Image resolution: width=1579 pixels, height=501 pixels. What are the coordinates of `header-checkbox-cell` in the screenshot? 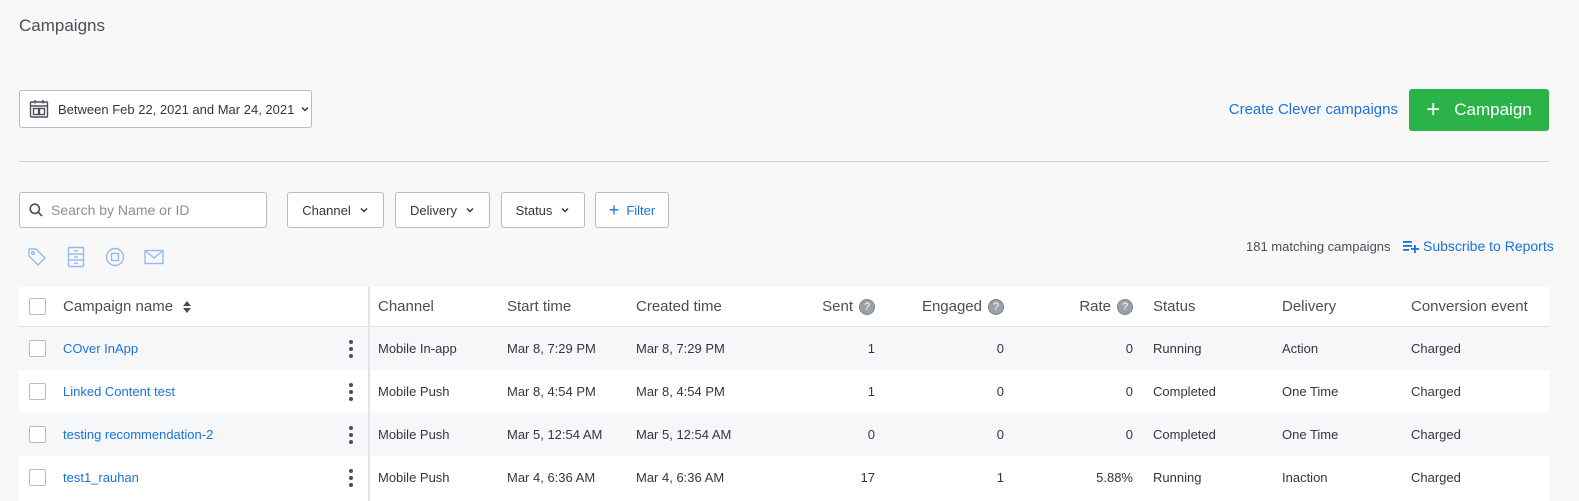 It's located at (37, 306).